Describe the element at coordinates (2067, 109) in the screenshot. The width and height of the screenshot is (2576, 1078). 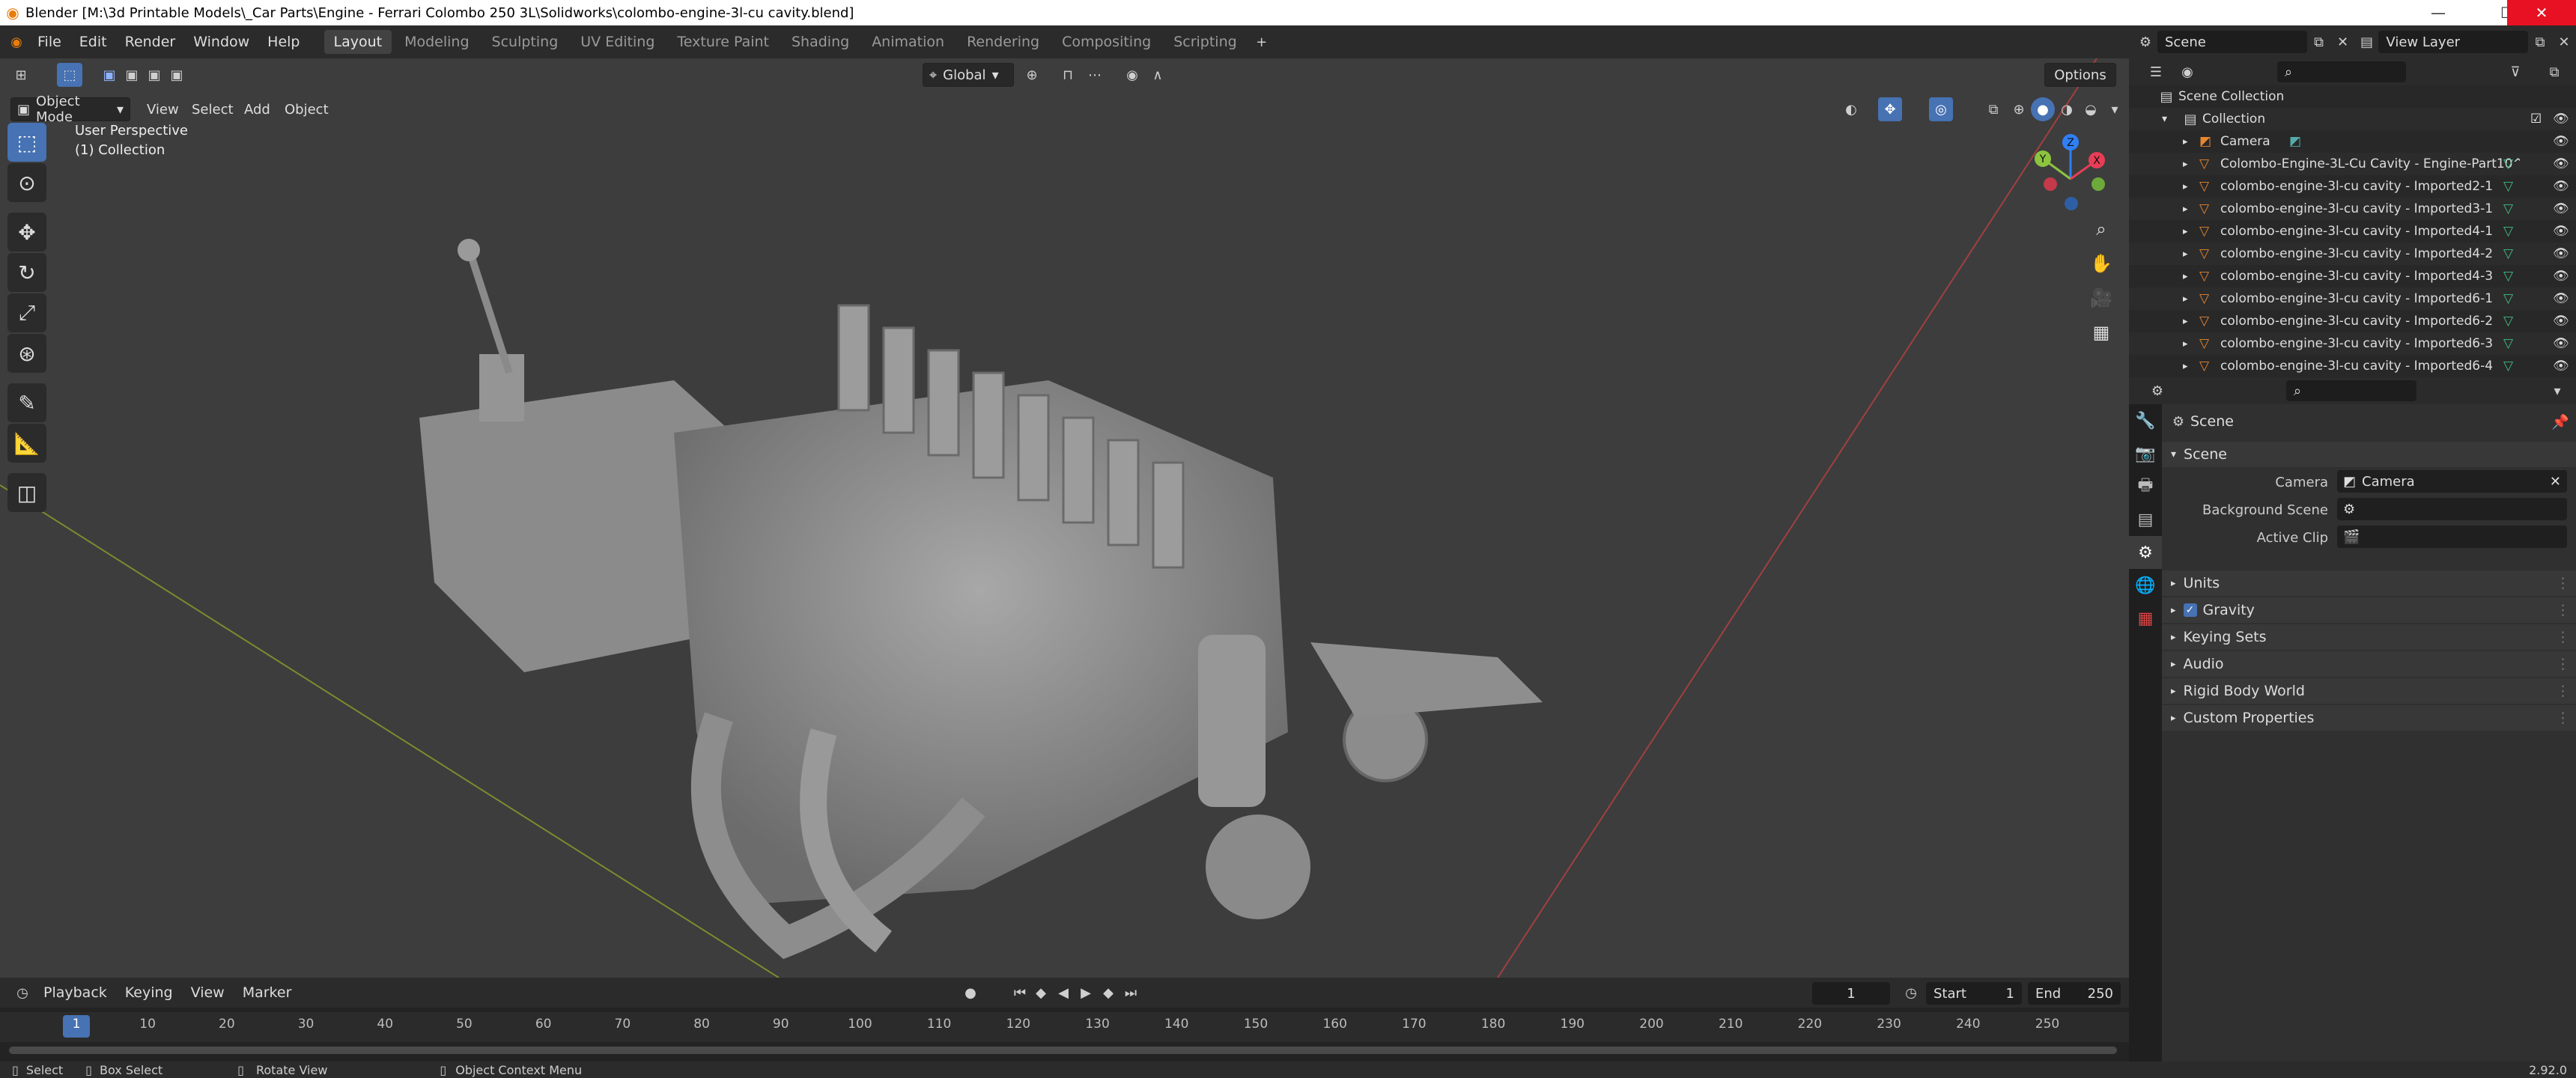
I see `material-shading-icon: ◑` at that location.